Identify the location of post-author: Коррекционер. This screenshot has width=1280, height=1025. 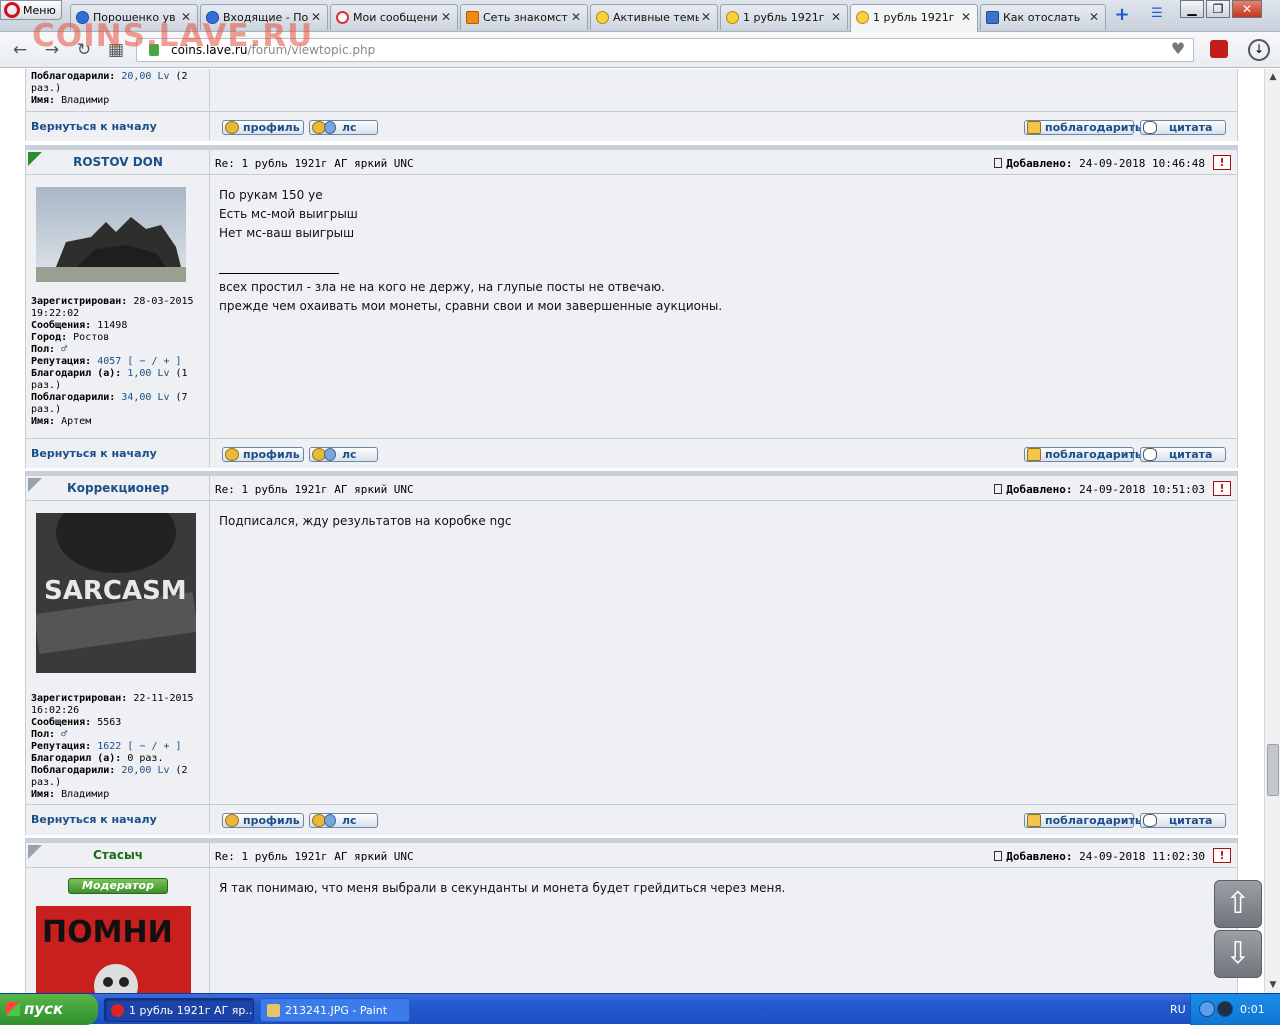
(118, 488).